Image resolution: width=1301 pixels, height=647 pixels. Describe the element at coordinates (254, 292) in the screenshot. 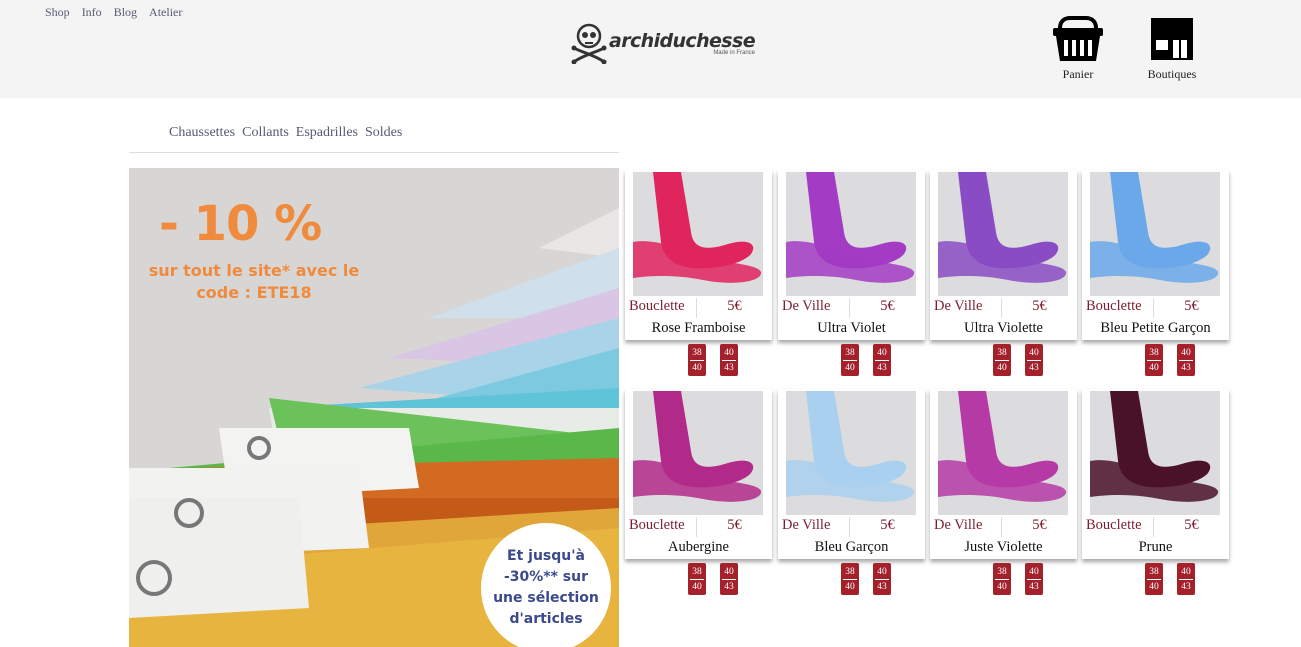

I see `promo-code-line: code : ETE18` at that location.